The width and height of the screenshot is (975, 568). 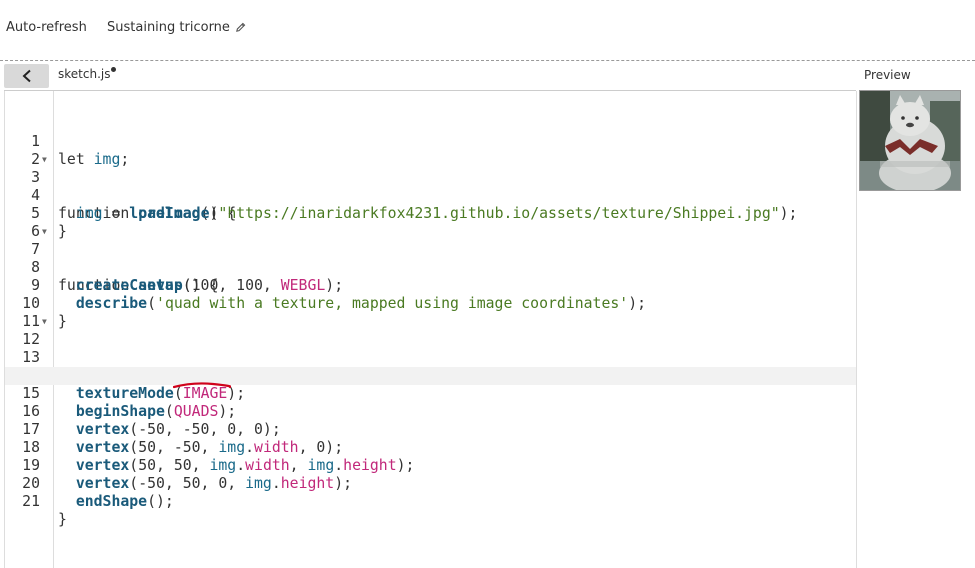 I want to click on code-line: 10 }, so click(x=430, y=303).